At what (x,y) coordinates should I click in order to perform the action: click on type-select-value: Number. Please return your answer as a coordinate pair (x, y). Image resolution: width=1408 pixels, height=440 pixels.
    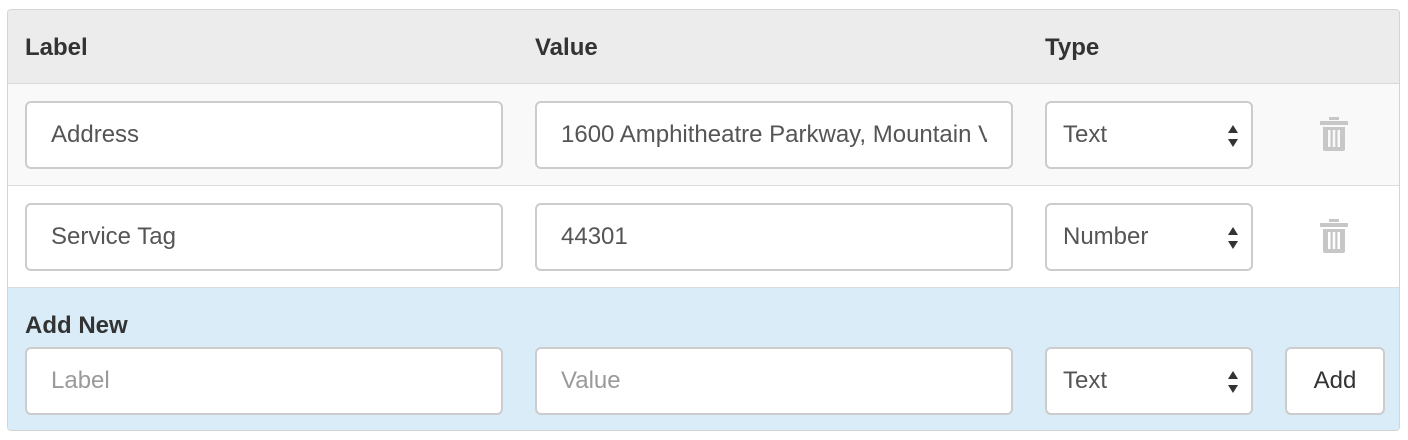
    Looking at the image, I should click on (1106, 236).